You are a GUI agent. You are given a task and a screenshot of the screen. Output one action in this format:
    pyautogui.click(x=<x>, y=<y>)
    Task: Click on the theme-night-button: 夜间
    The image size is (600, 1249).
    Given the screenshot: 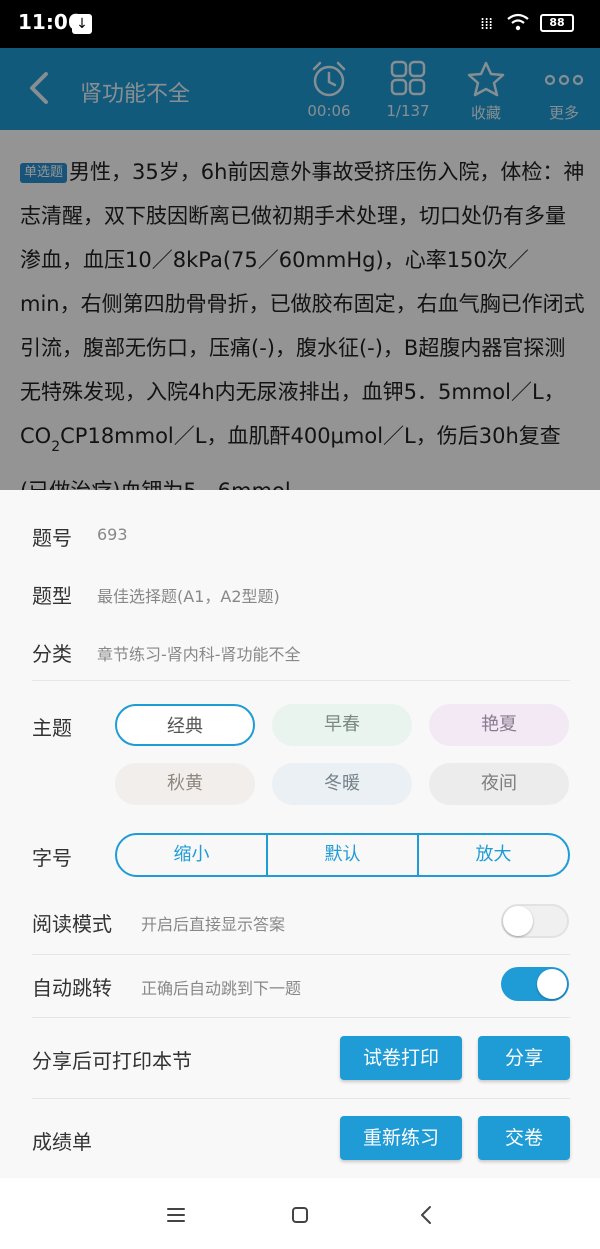 What is the action you would take?
    pyautogui.click(x=499, y=784)
    